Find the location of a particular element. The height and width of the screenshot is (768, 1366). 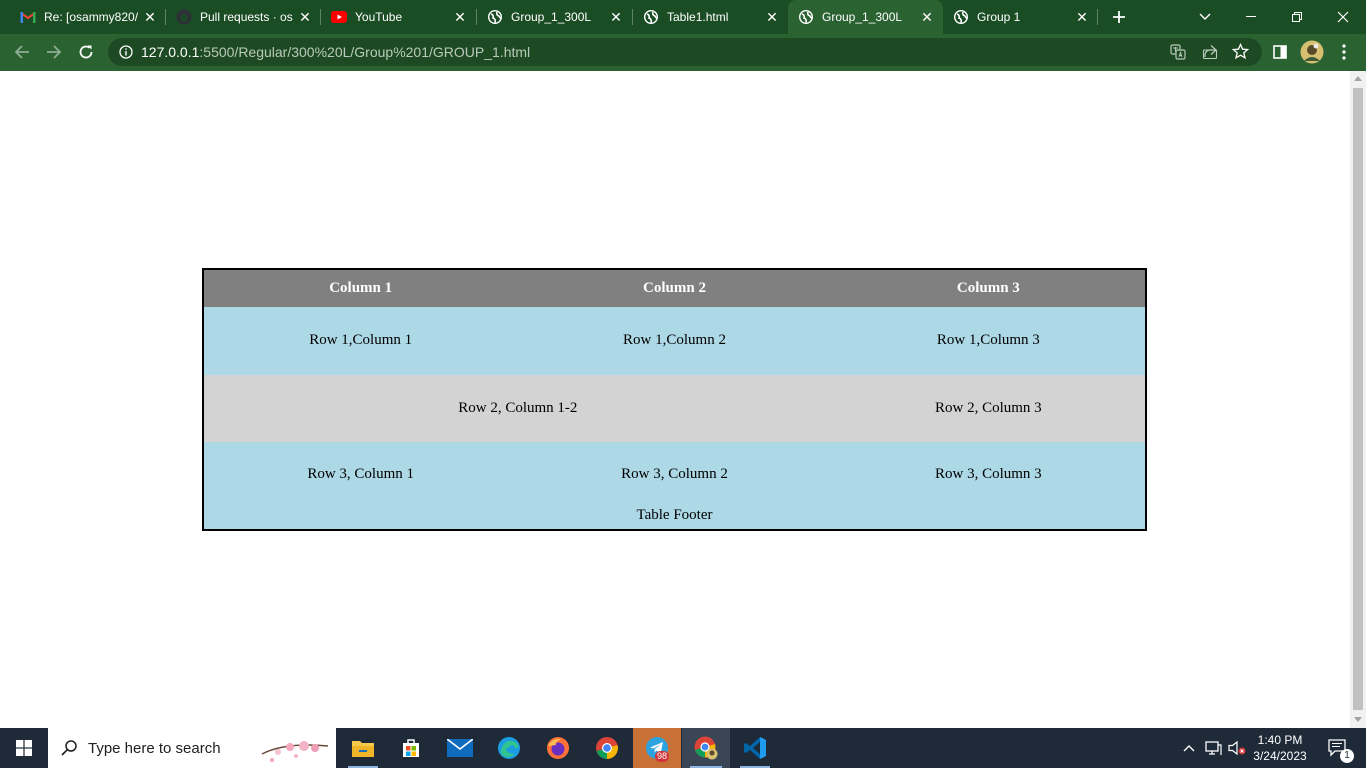

table-footer: Table Footer is located at coordinates (674, 518).